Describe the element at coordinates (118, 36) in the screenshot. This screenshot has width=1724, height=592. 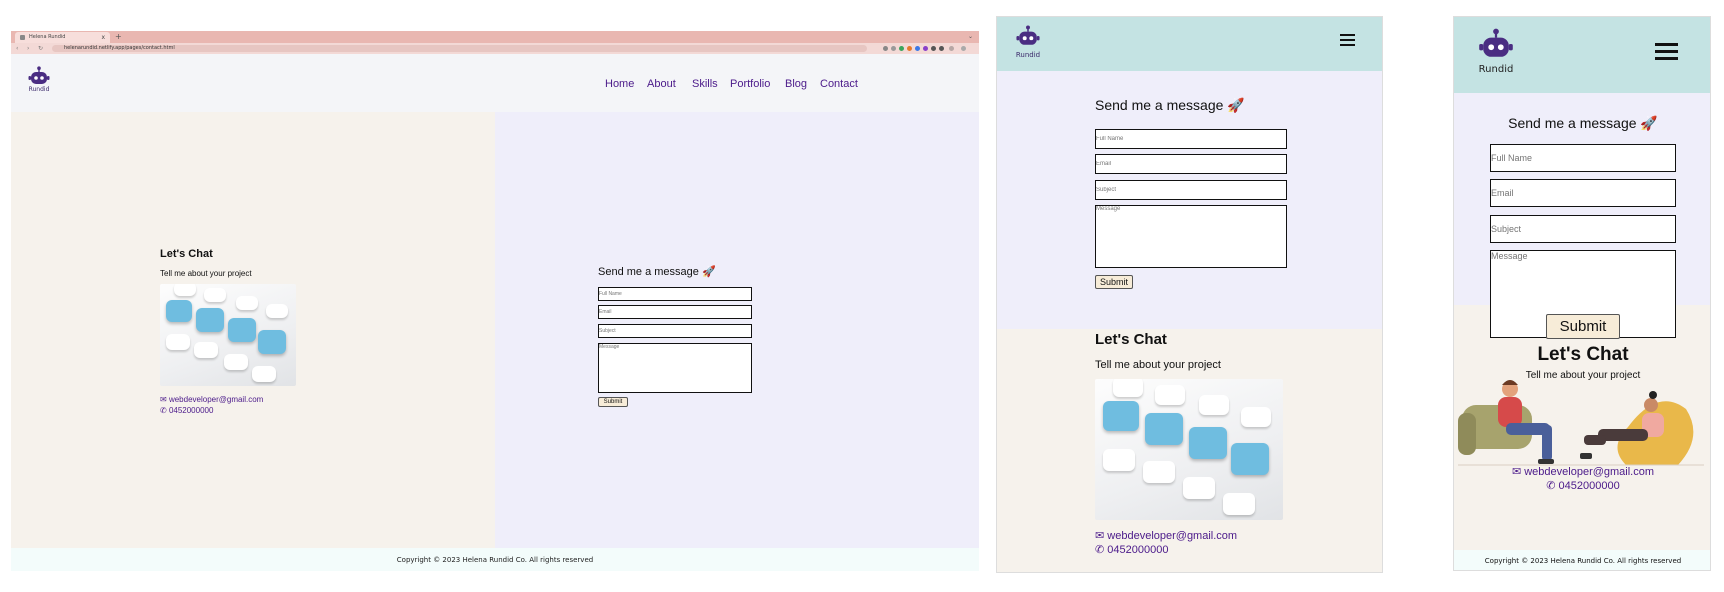
I see `new-tab-button: +` at that location.